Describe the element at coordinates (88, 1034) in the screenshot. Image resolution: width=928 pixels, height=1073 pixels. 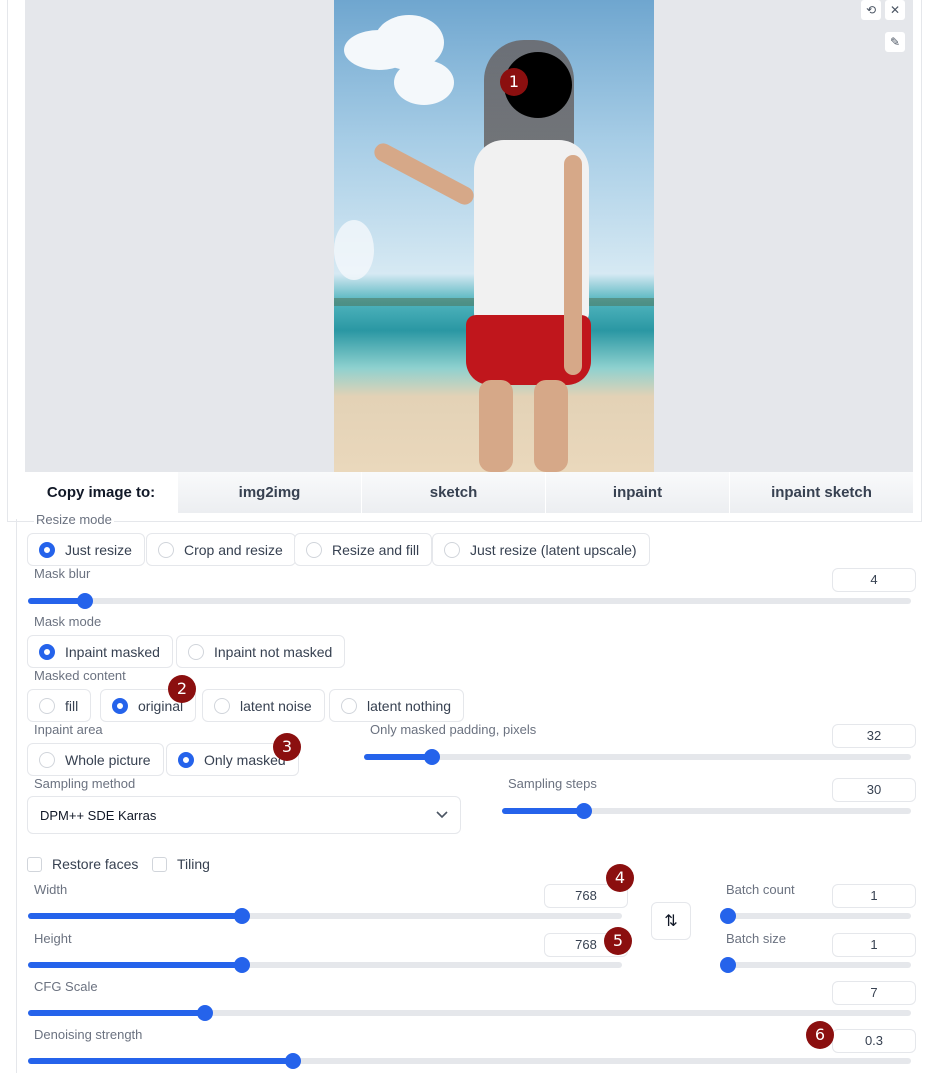
I see `denoising-strength-label: Denoising strength` at that location.